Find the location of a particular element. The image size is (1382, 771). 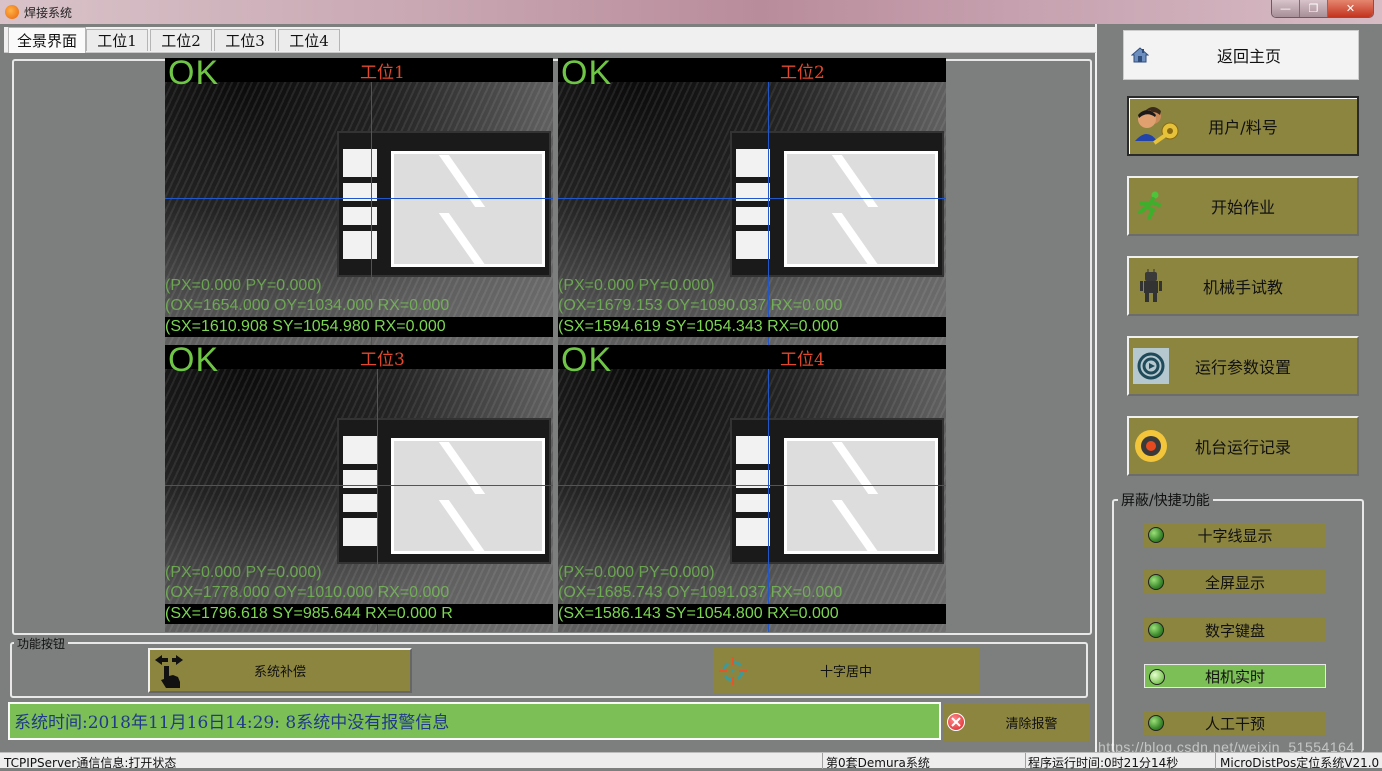

touch-swipe-icon is located at coordinates (169, 671).